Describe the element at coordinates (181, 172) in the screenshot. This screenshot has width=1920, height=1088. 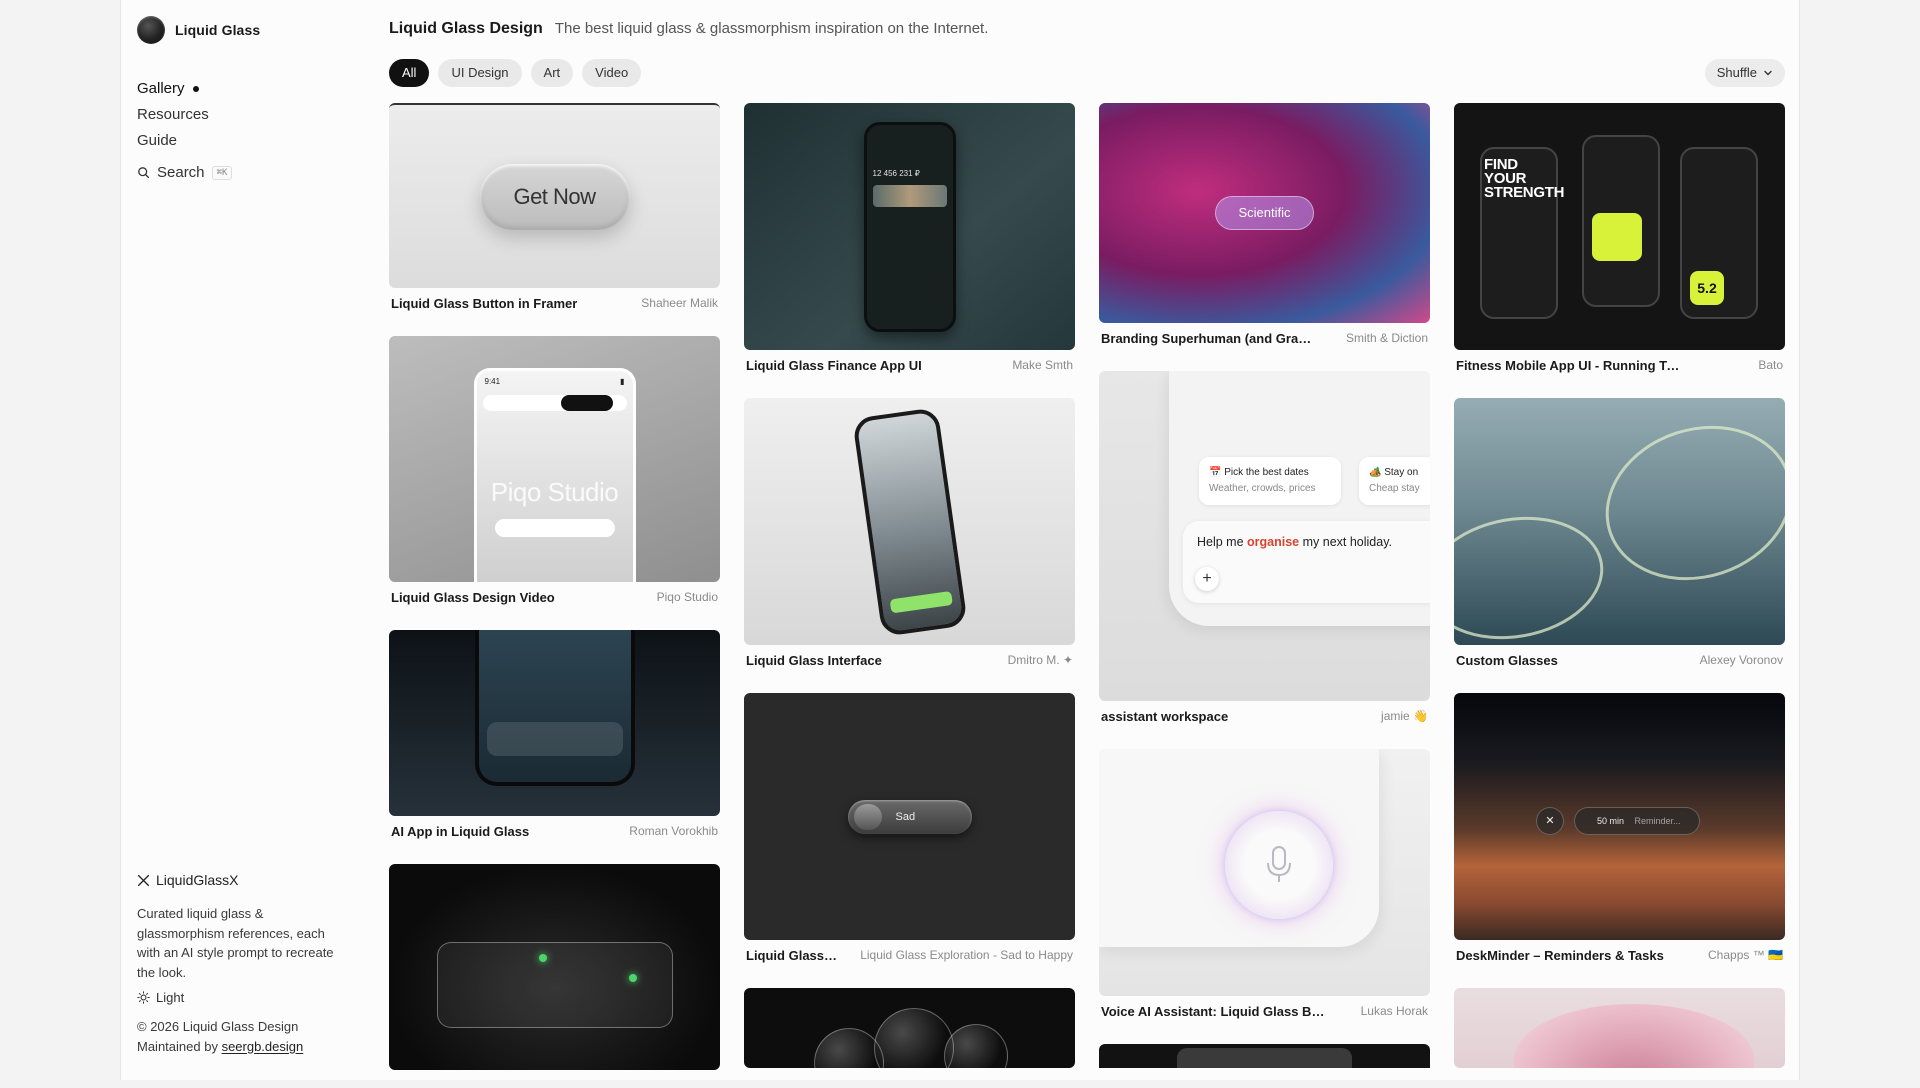
I see `search-label: Search` at that location.